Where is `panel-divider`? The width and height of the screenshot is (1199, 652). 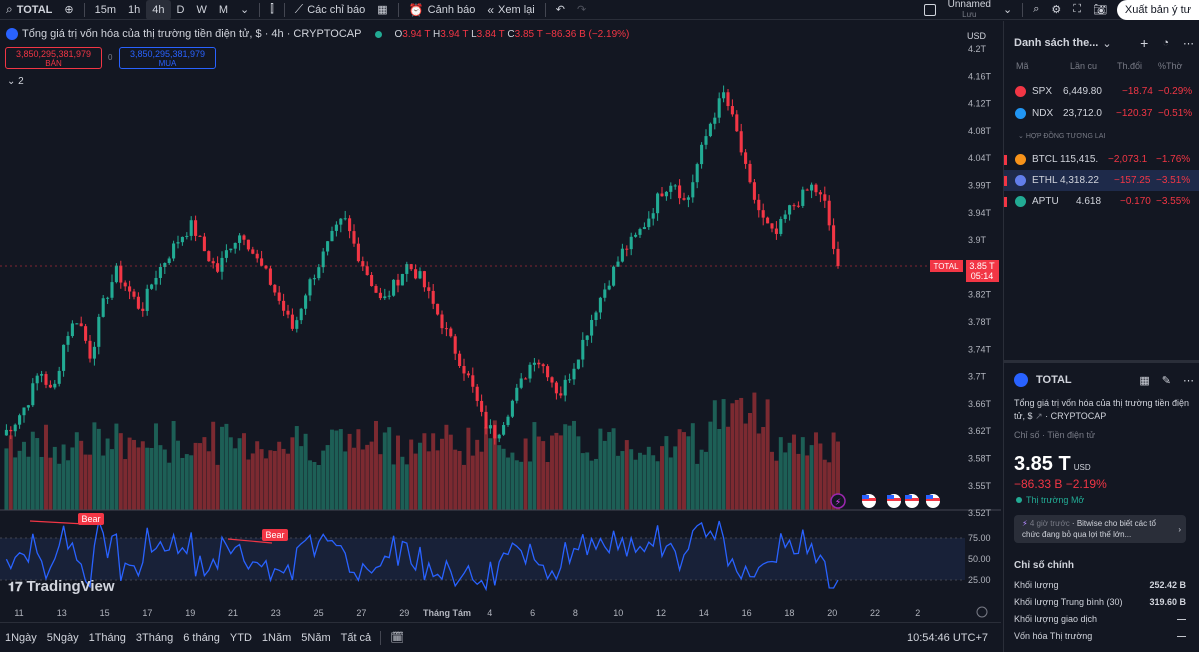
panel-divider is located at coordinates (1101, 361).